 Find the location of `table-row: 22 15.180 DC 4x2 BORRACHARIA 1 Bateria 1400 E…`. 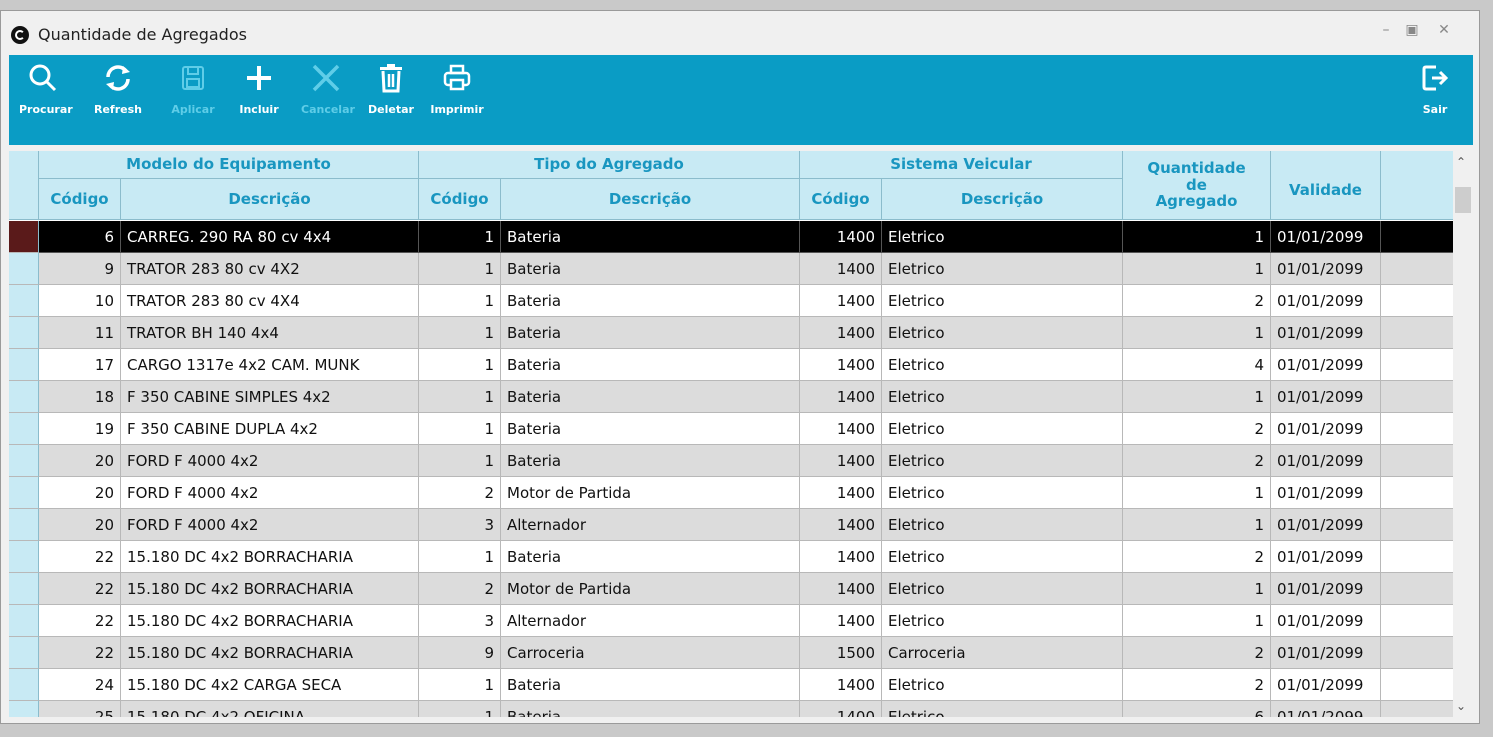

table-row: 22 15.180 DC 4x2 BORRACHARIA 1 Bateria 1400 E… is located at coordinates (731, 557).